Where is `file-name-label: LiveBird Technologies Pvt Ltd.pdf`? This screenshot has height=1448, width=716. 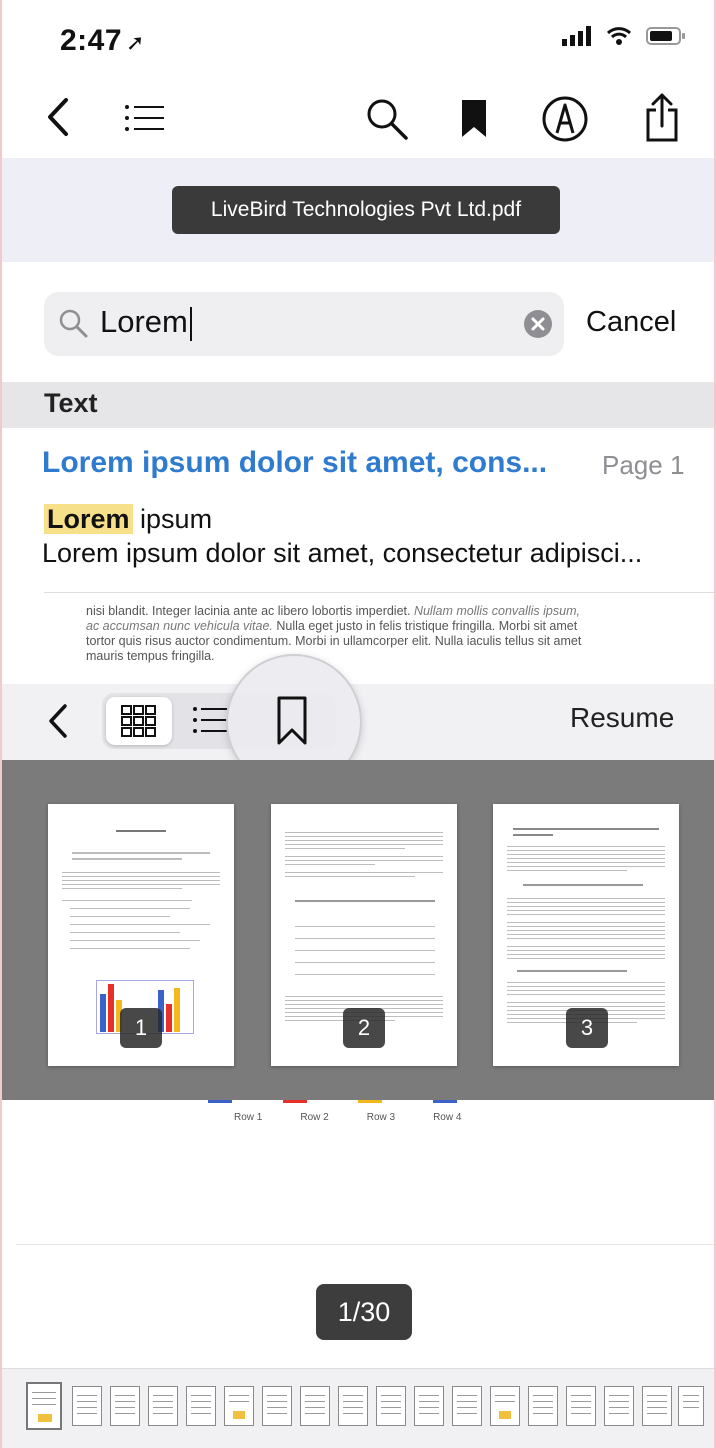 file-name-label: LiveBird Technologies Pvt Ltd.pdf is located at coordinates (366, 210).